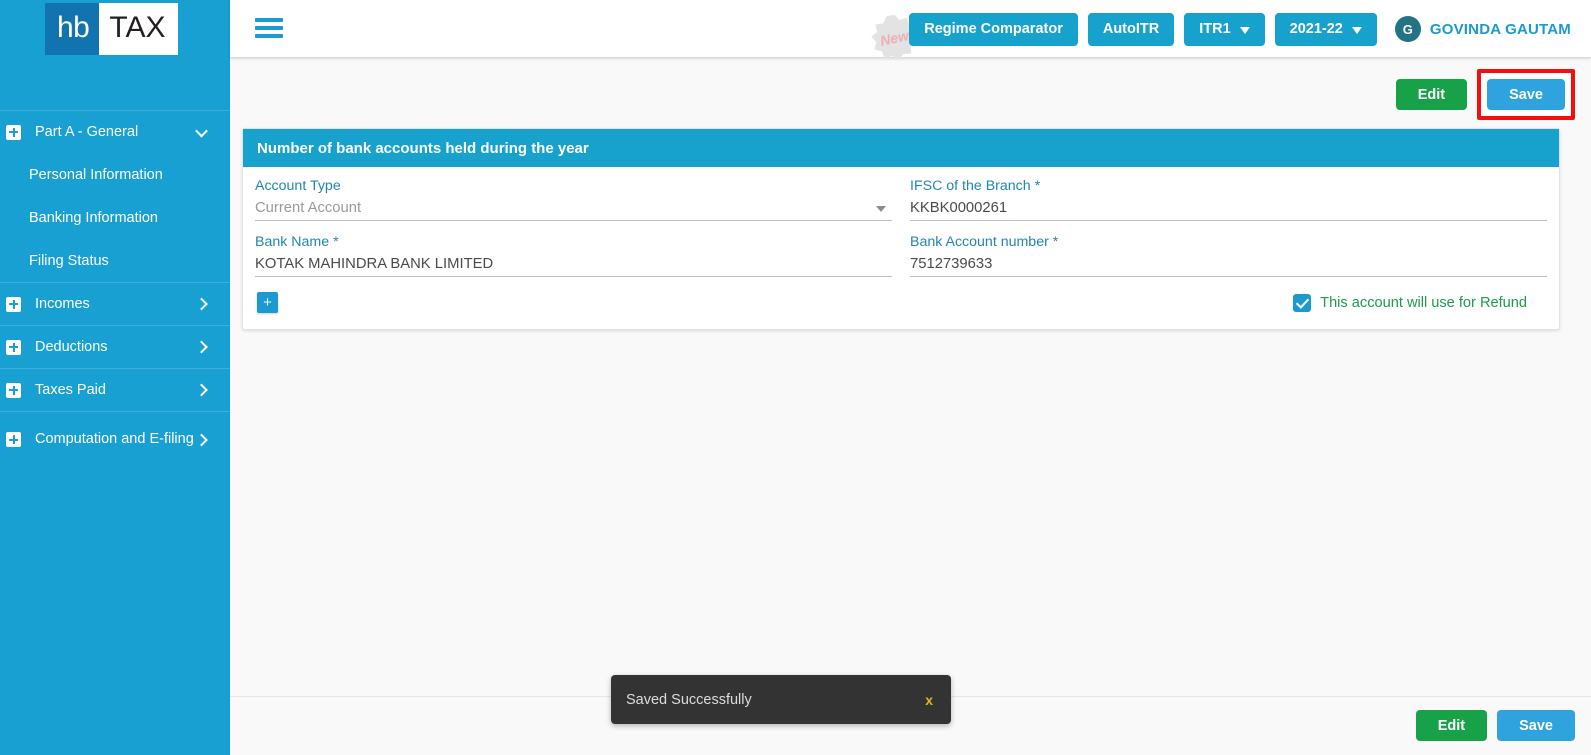 This screenshot has height=755, width=1591. I want to click on bank-name-input, so click(573, 265).